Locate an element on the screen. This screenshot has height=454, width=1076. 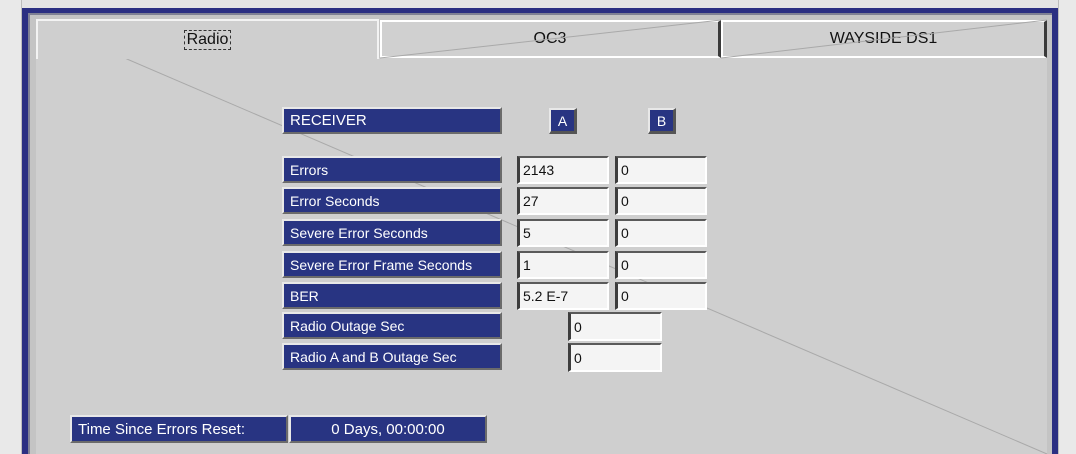
errors-b-field: 0 is located at coordinates (661, 170).